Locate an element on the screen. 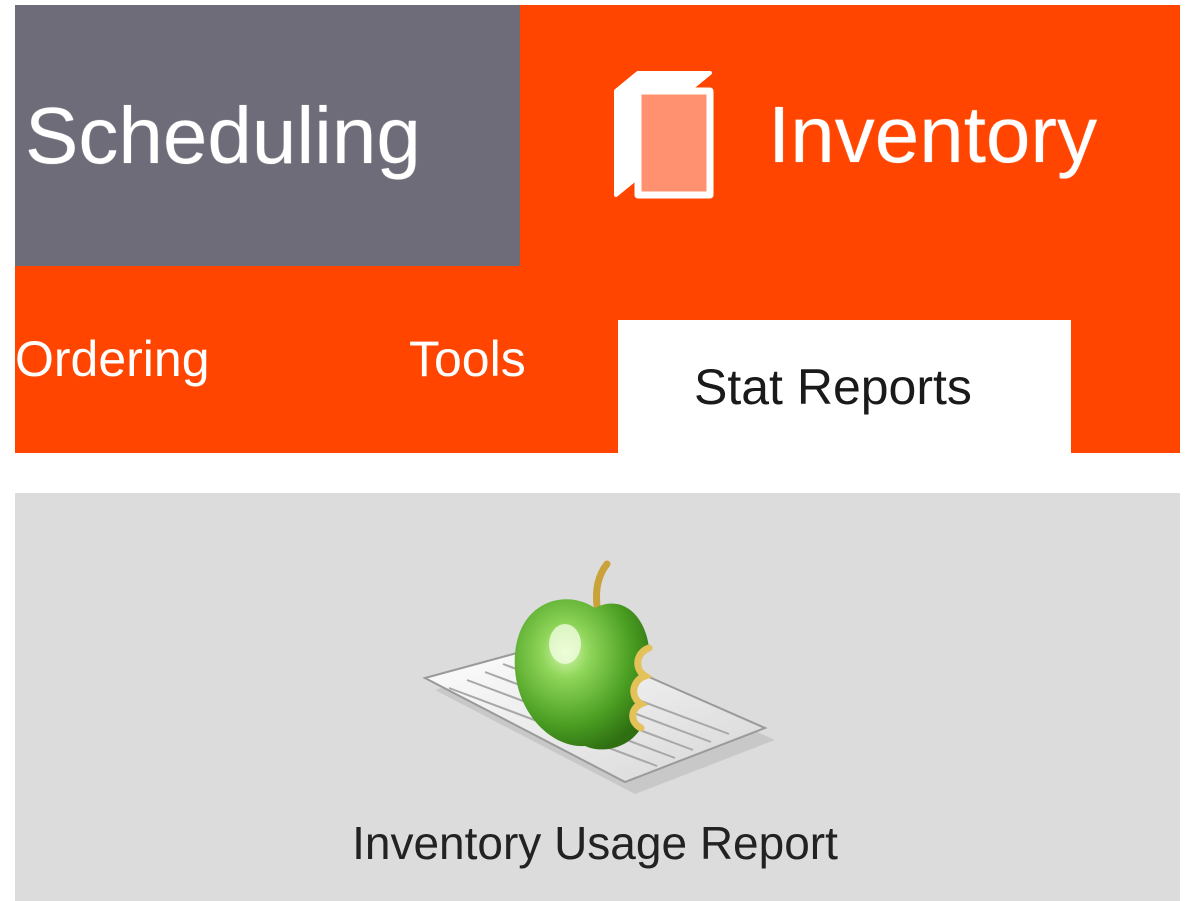 The image size is (1186, 901). subnav-item-label: Stat Reports is located at coordinates (833, 387).